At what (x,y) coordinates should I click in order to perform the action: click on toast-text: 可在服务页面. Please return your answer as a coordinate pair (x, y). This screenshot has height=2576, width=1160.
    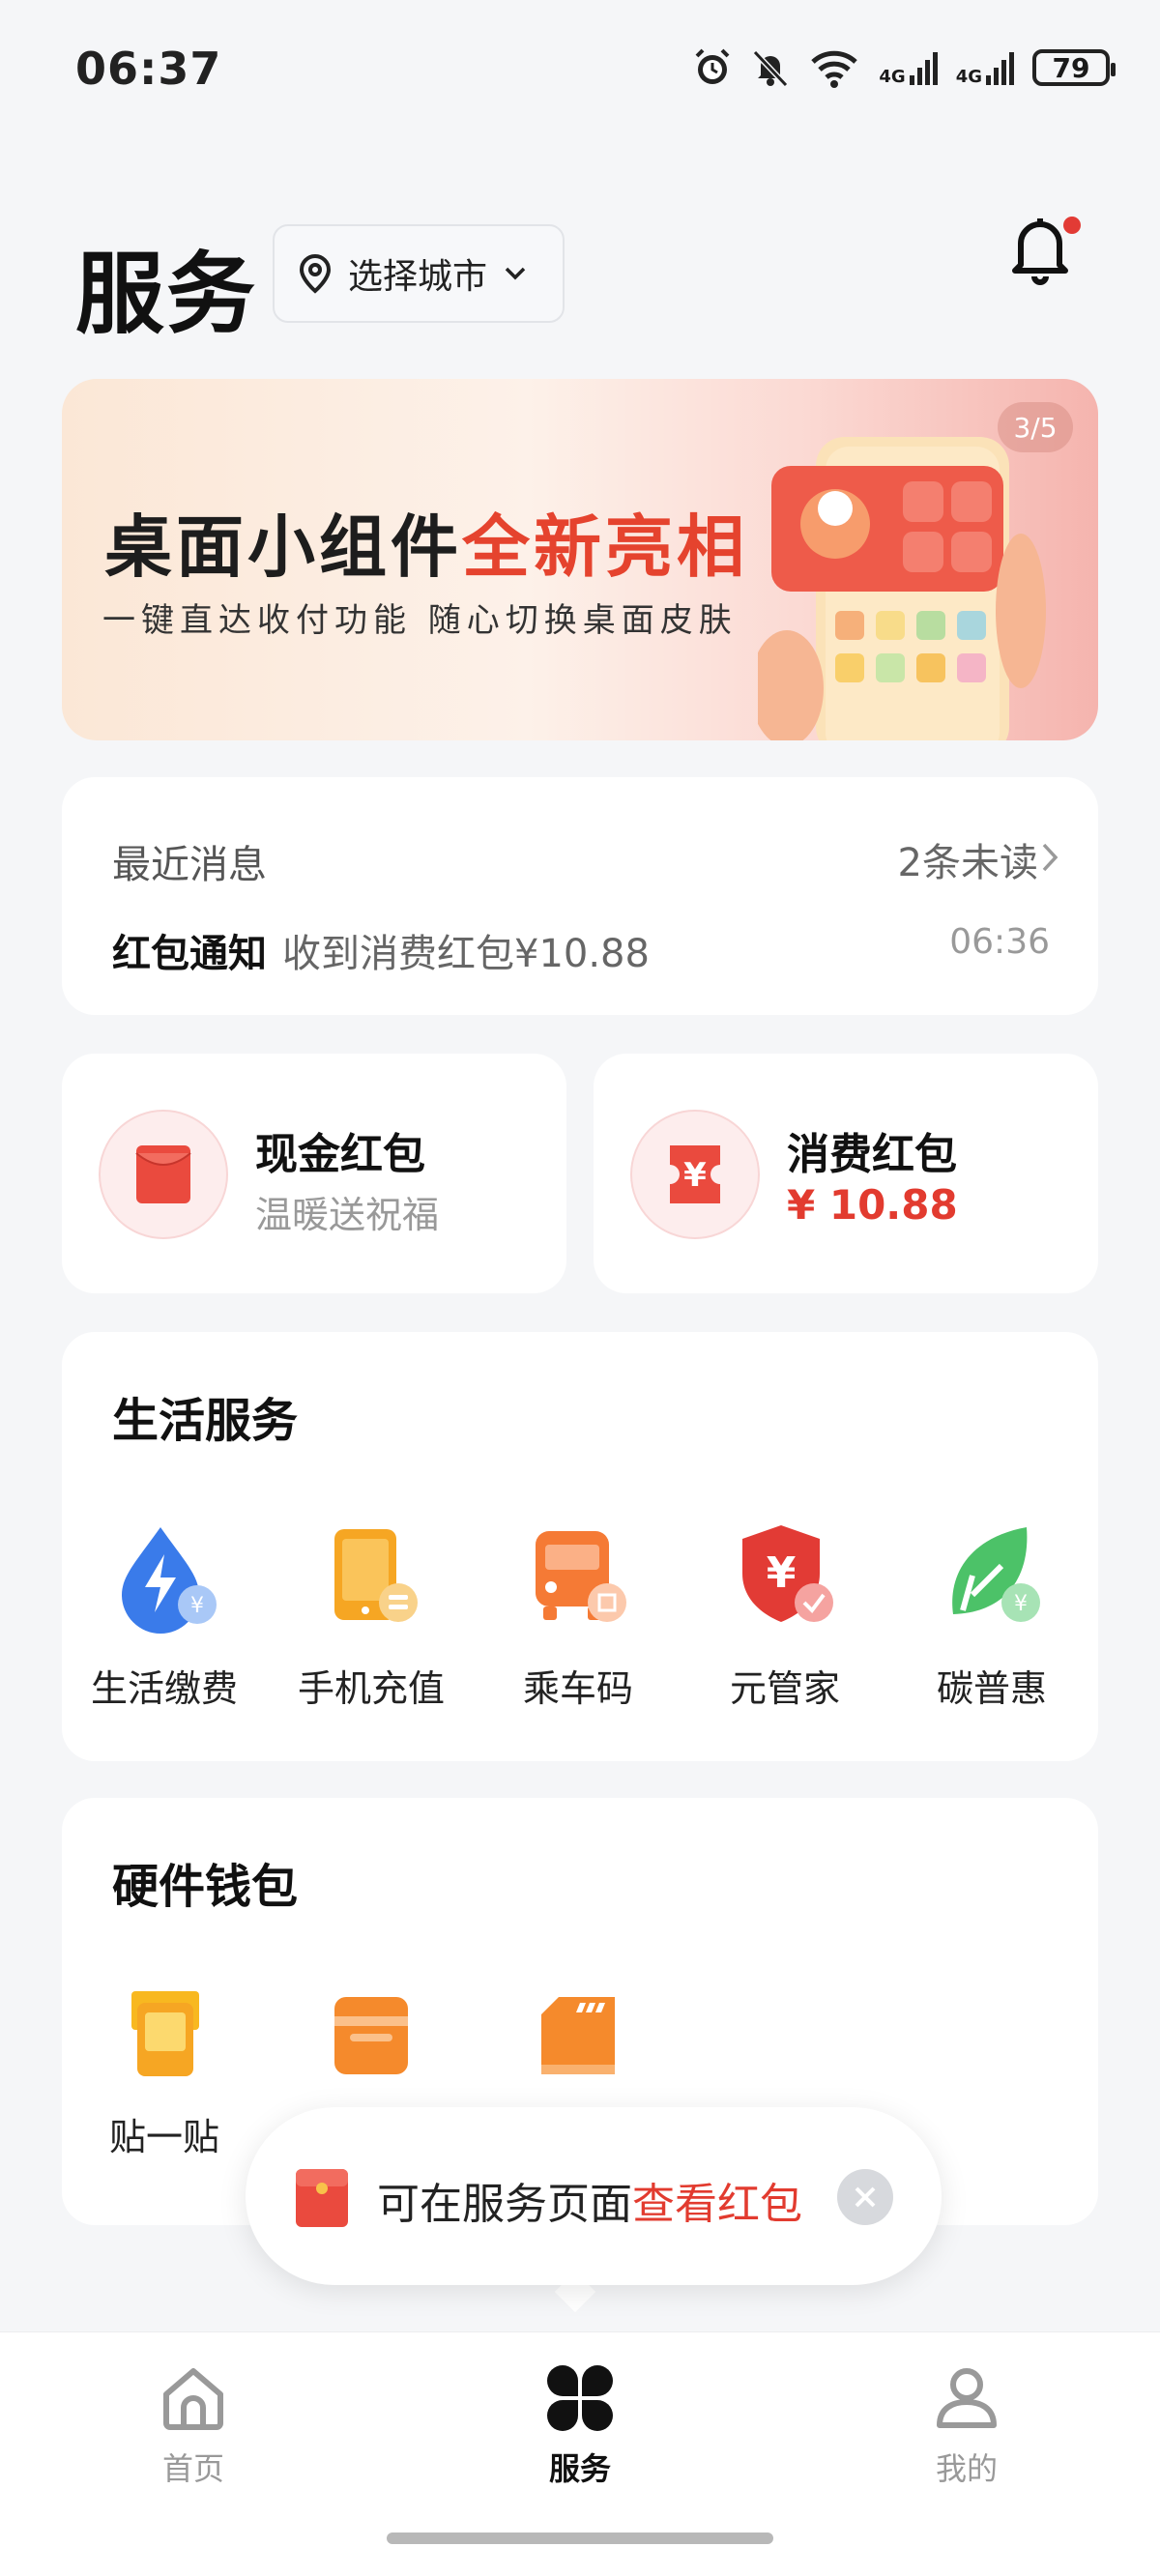
    Looking at the image, I should click on (505, 2204).